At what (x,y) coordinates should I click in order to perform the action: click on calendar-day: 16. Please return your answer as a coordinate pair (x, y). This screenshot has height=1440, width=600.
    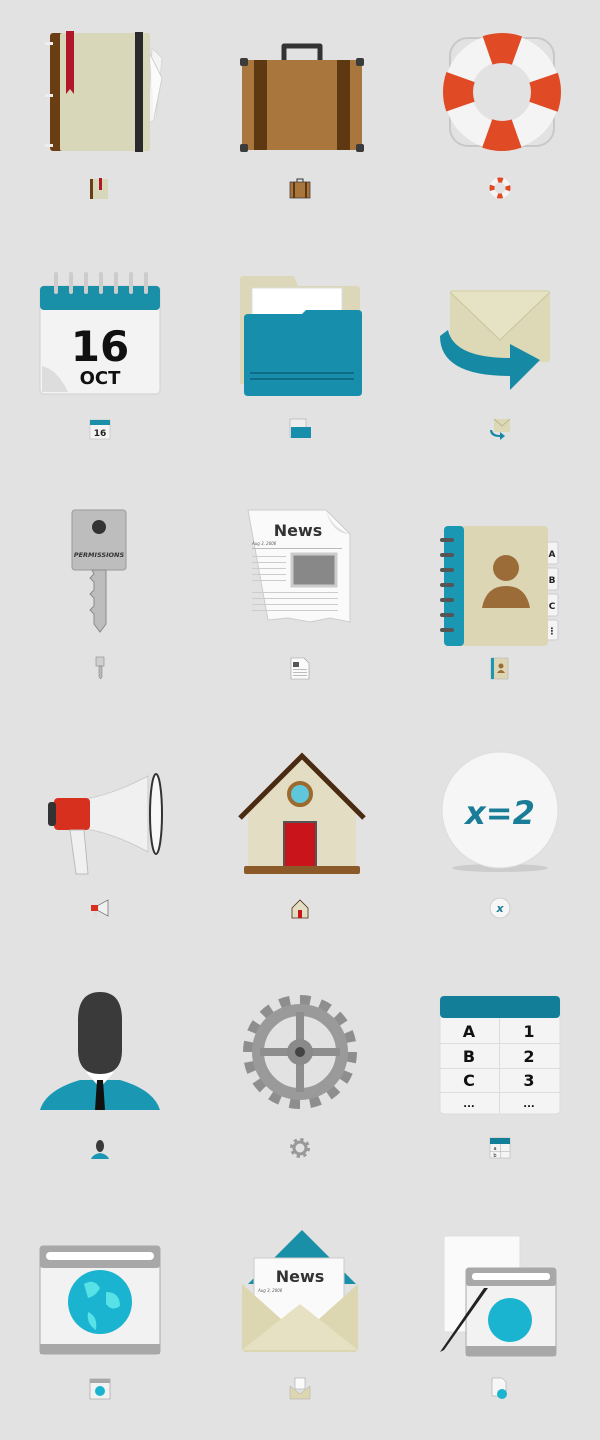
    Looking at the image, I should click on (100, 346).